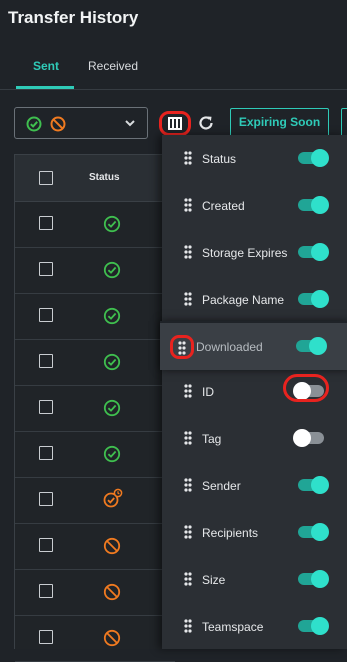 The height and width of the screenshot is (662, 347). I want to click on column-option-sender: Sender, so click(254, 485).